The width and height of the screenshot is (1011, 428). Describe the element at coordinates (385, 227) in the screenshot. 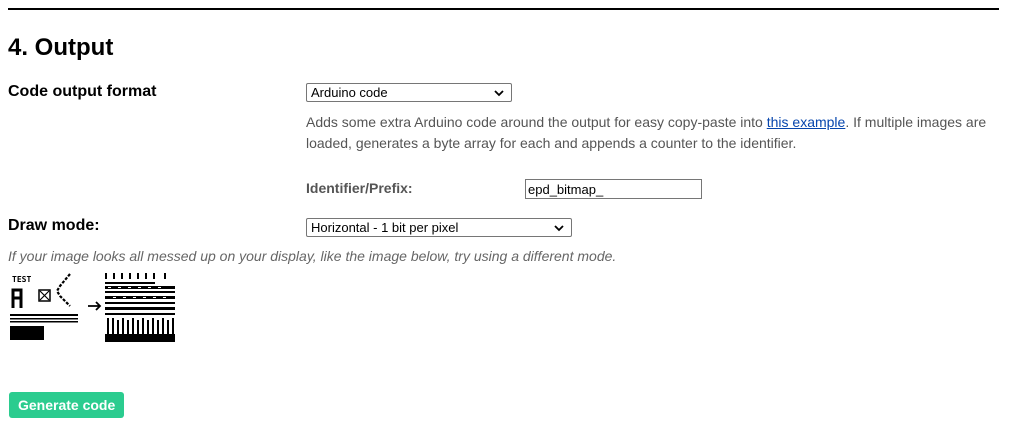

I see `draw-mode-value: Horizontal - 1 bit per pixel` at that location.